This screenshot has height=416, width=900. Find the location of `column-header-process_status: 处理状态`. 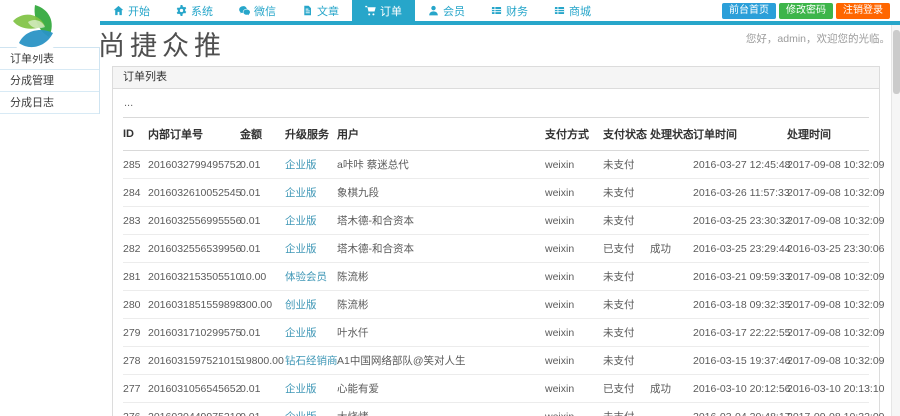

column-header-process_status: 处理状态 is located at coordinates (671, 134).